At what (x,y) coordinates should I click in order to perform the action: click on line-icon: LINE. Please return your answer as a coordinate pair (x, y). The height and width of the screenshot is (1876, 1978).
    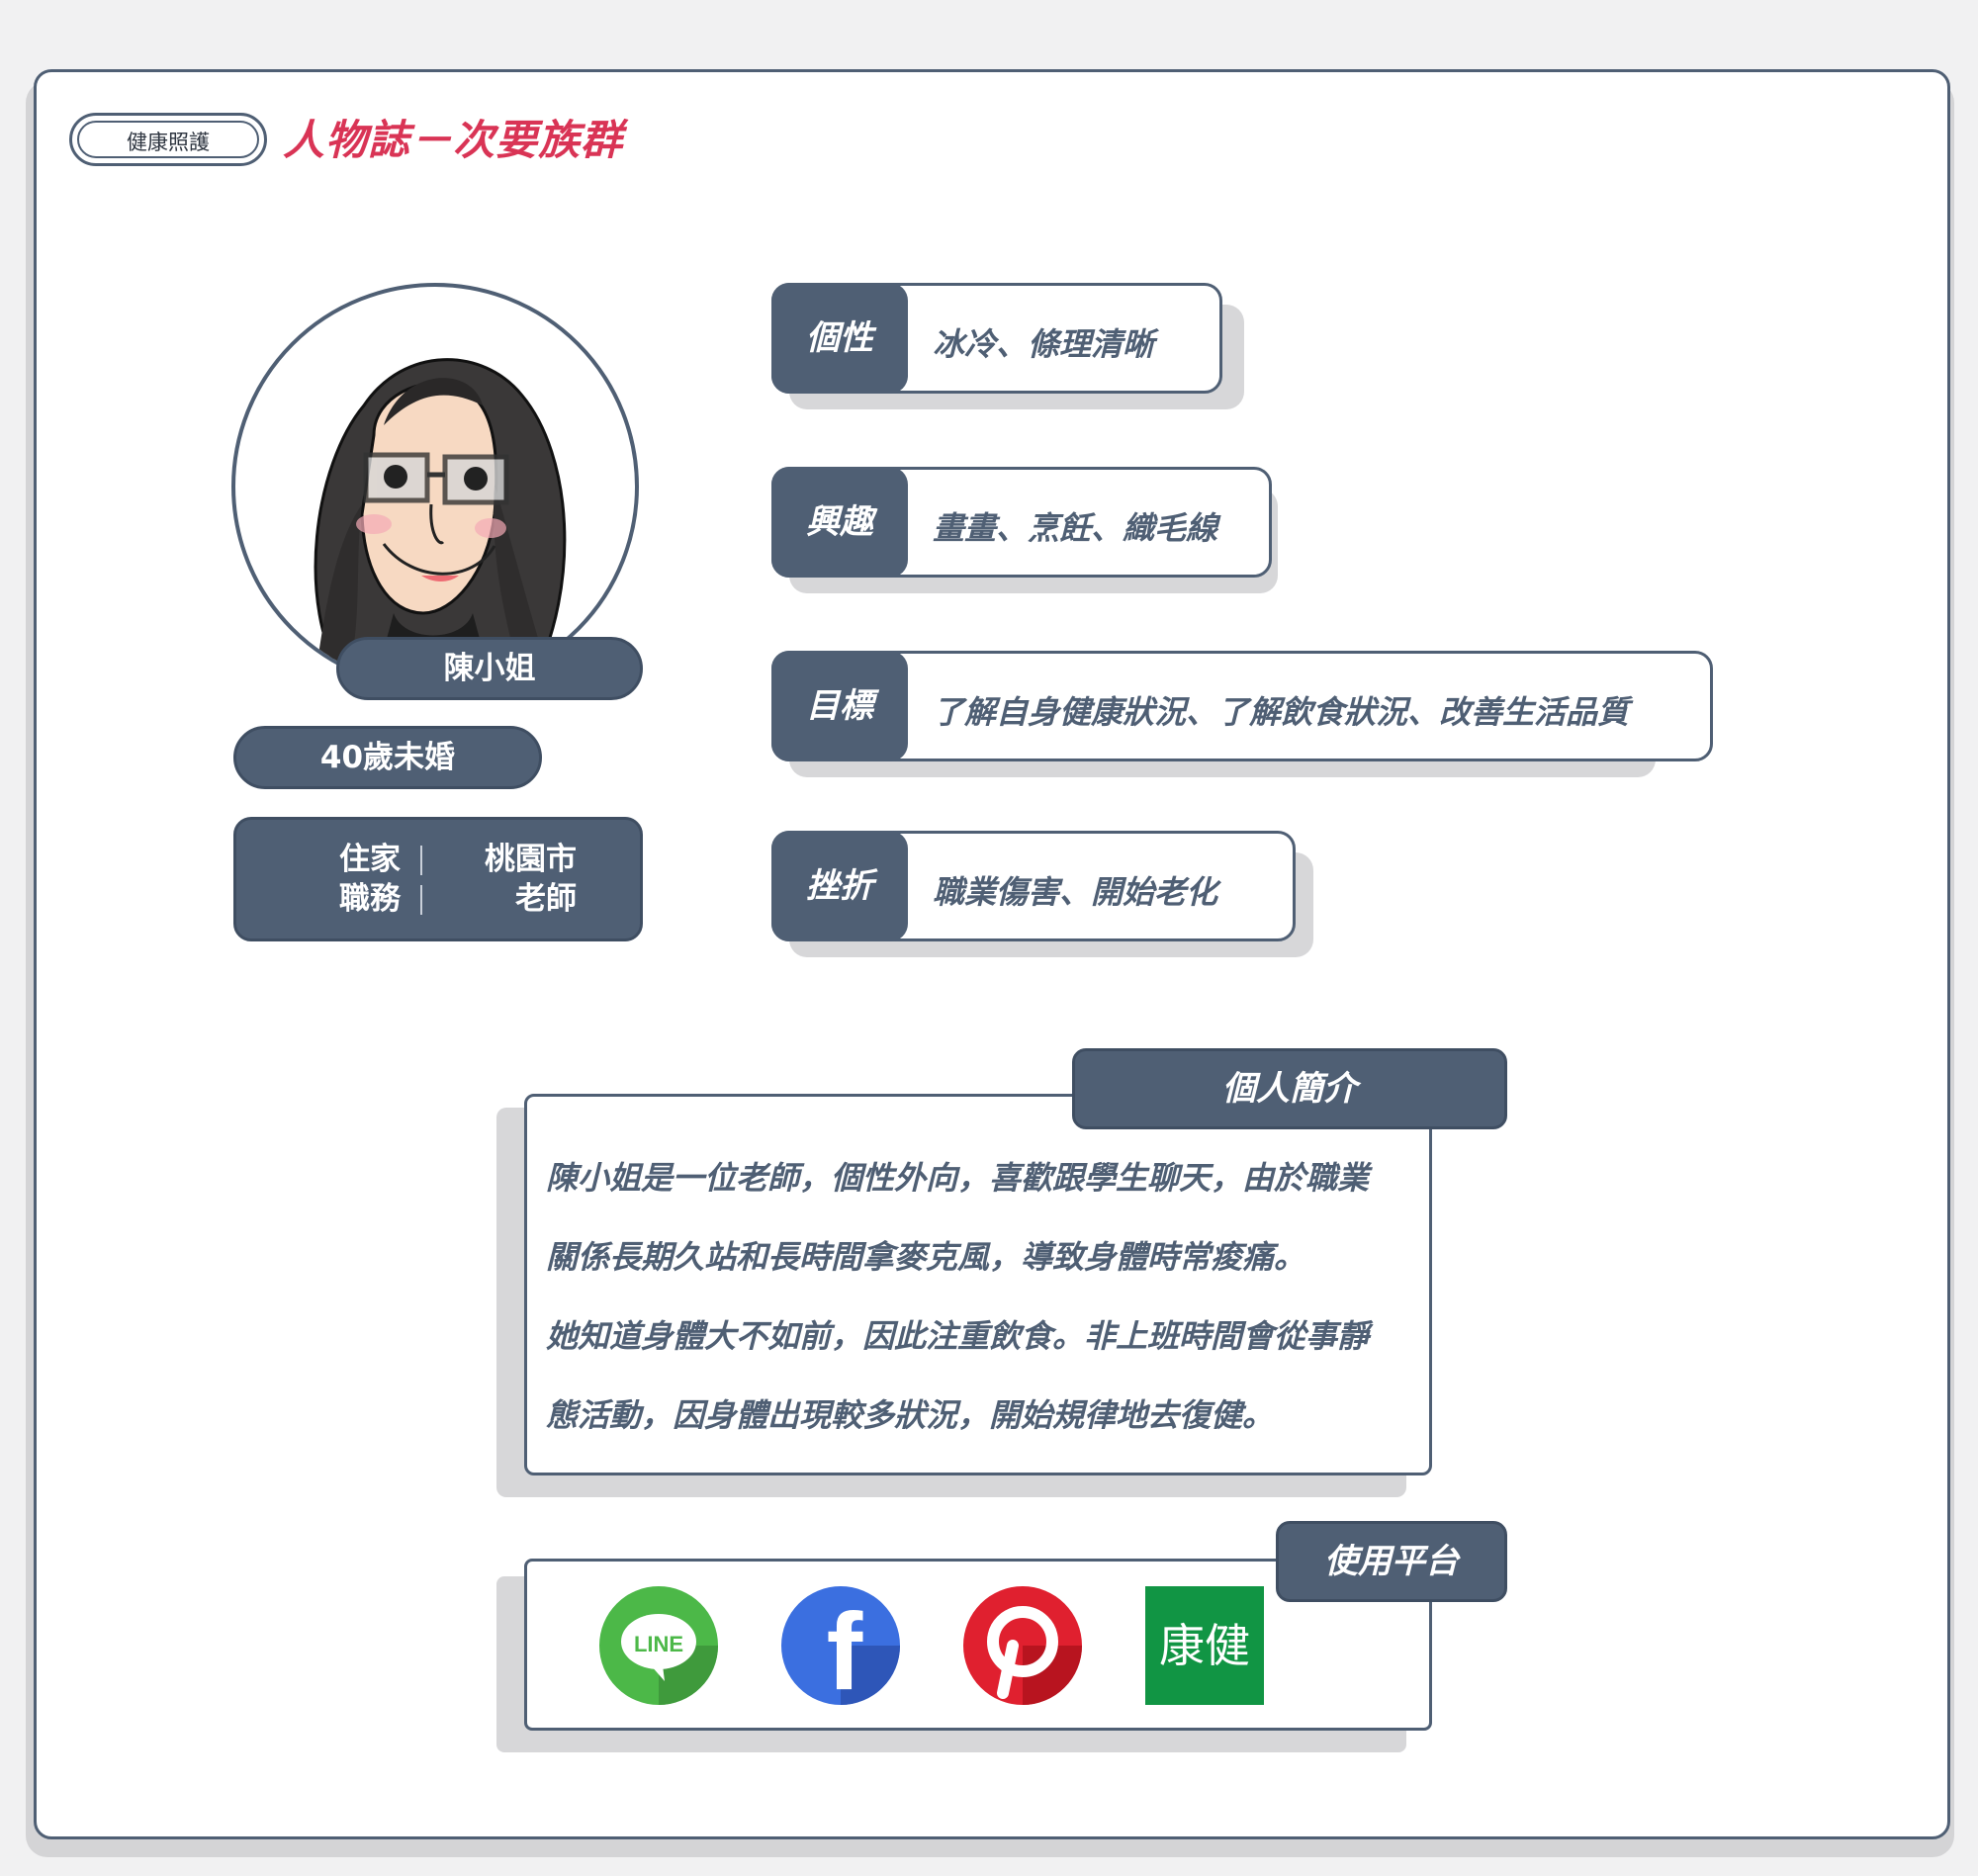
    Looking at the image, I should click on (658, 1645).